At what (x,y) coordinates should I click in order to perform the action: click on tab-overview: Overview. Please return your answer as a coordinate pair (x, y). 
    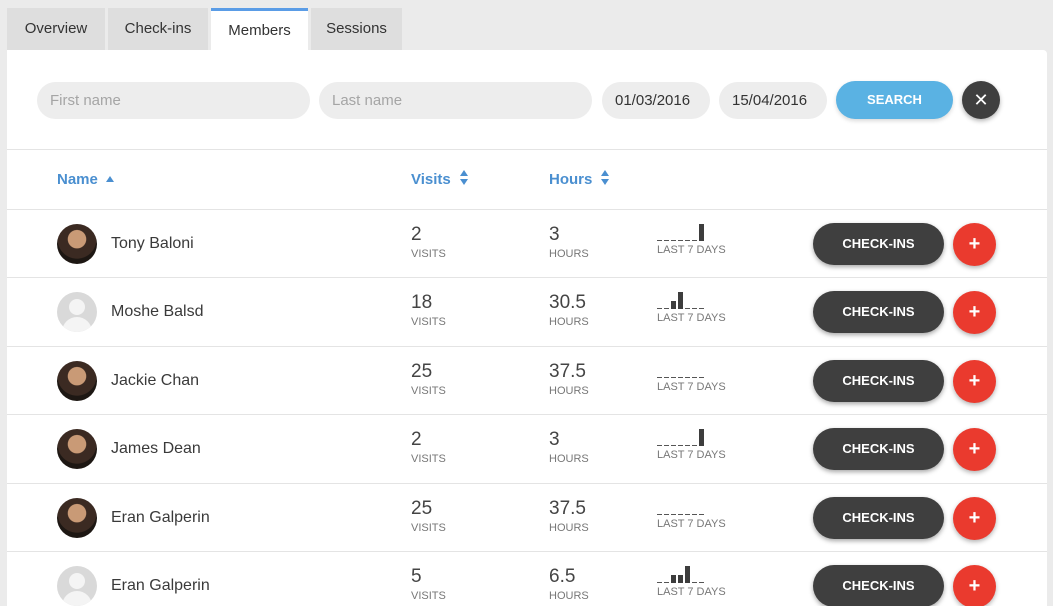
    Looking at the image, I should click on (56, 29).